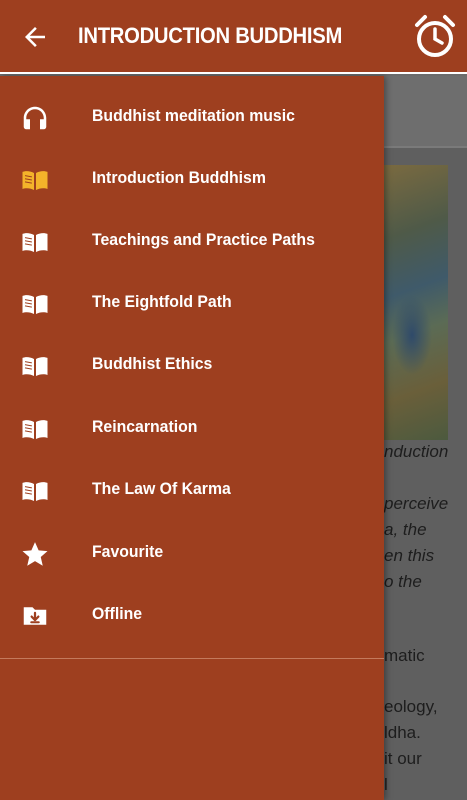 The width and height of the screenshot is (467, 800). What do you see at coordinates (416, 302) in the screenshot?
I see `buddha-painting` at bounding box center [416, 302].